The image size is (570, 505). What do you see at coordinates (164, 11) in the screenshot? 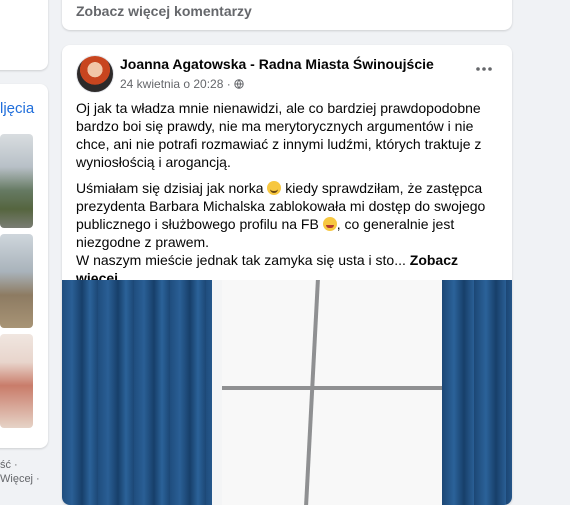
I see `see-more-comments-link: Zobacz więcej komentarzy` at bounding box center [164, 11].